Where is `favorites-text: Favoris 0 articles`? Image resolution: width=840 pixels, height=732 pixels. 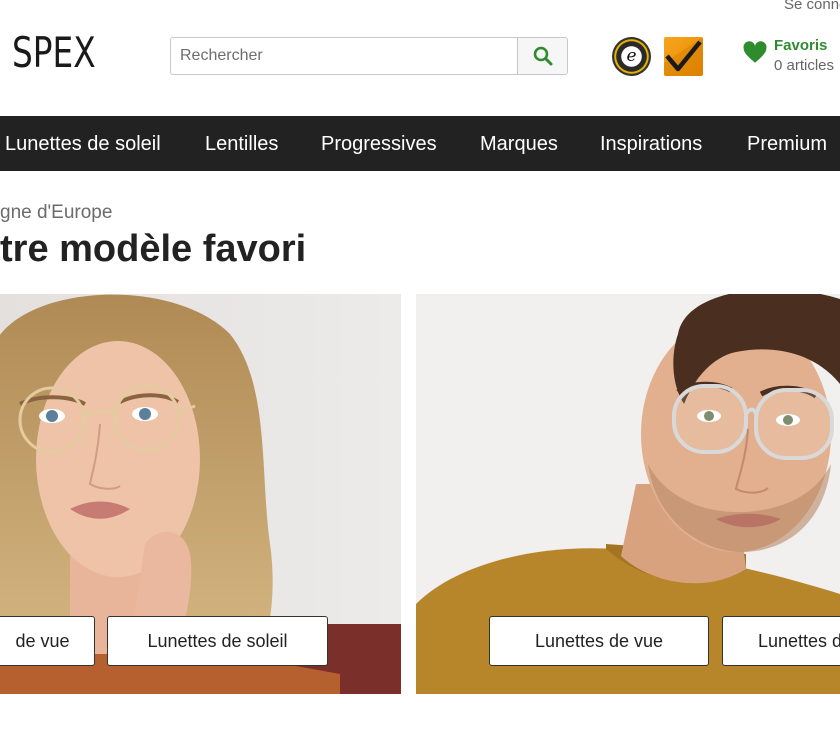
favorites-text: Favoris 0 articles is located at coordinates (804, 56).